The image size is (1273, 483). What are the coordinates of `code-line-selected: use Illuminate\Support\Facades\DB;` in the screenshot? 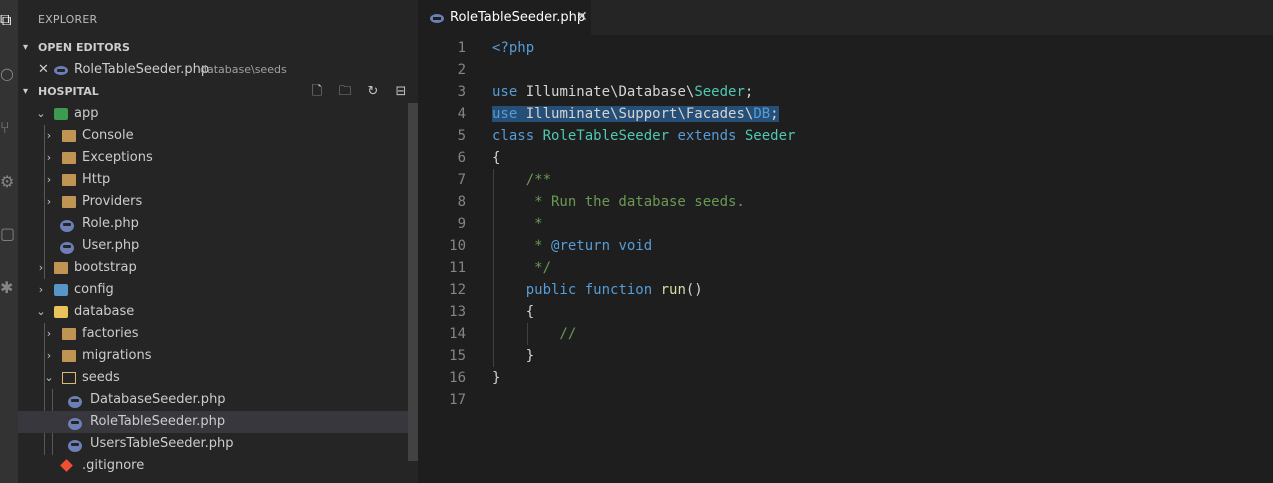 It's located at (635, 114).